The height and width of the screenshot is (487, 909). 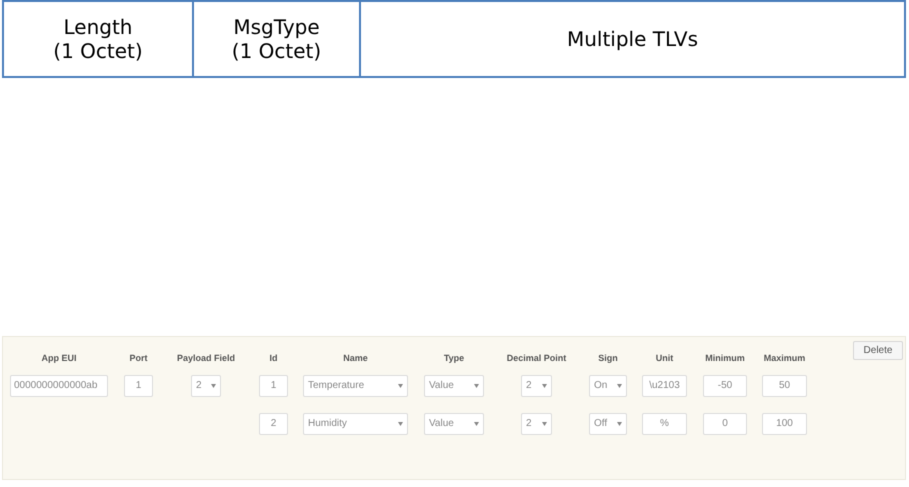 What do you see at coordinates (878, 350) in the screenshot?
I see `delete-button: Delete` at bounding box center [878, 350].